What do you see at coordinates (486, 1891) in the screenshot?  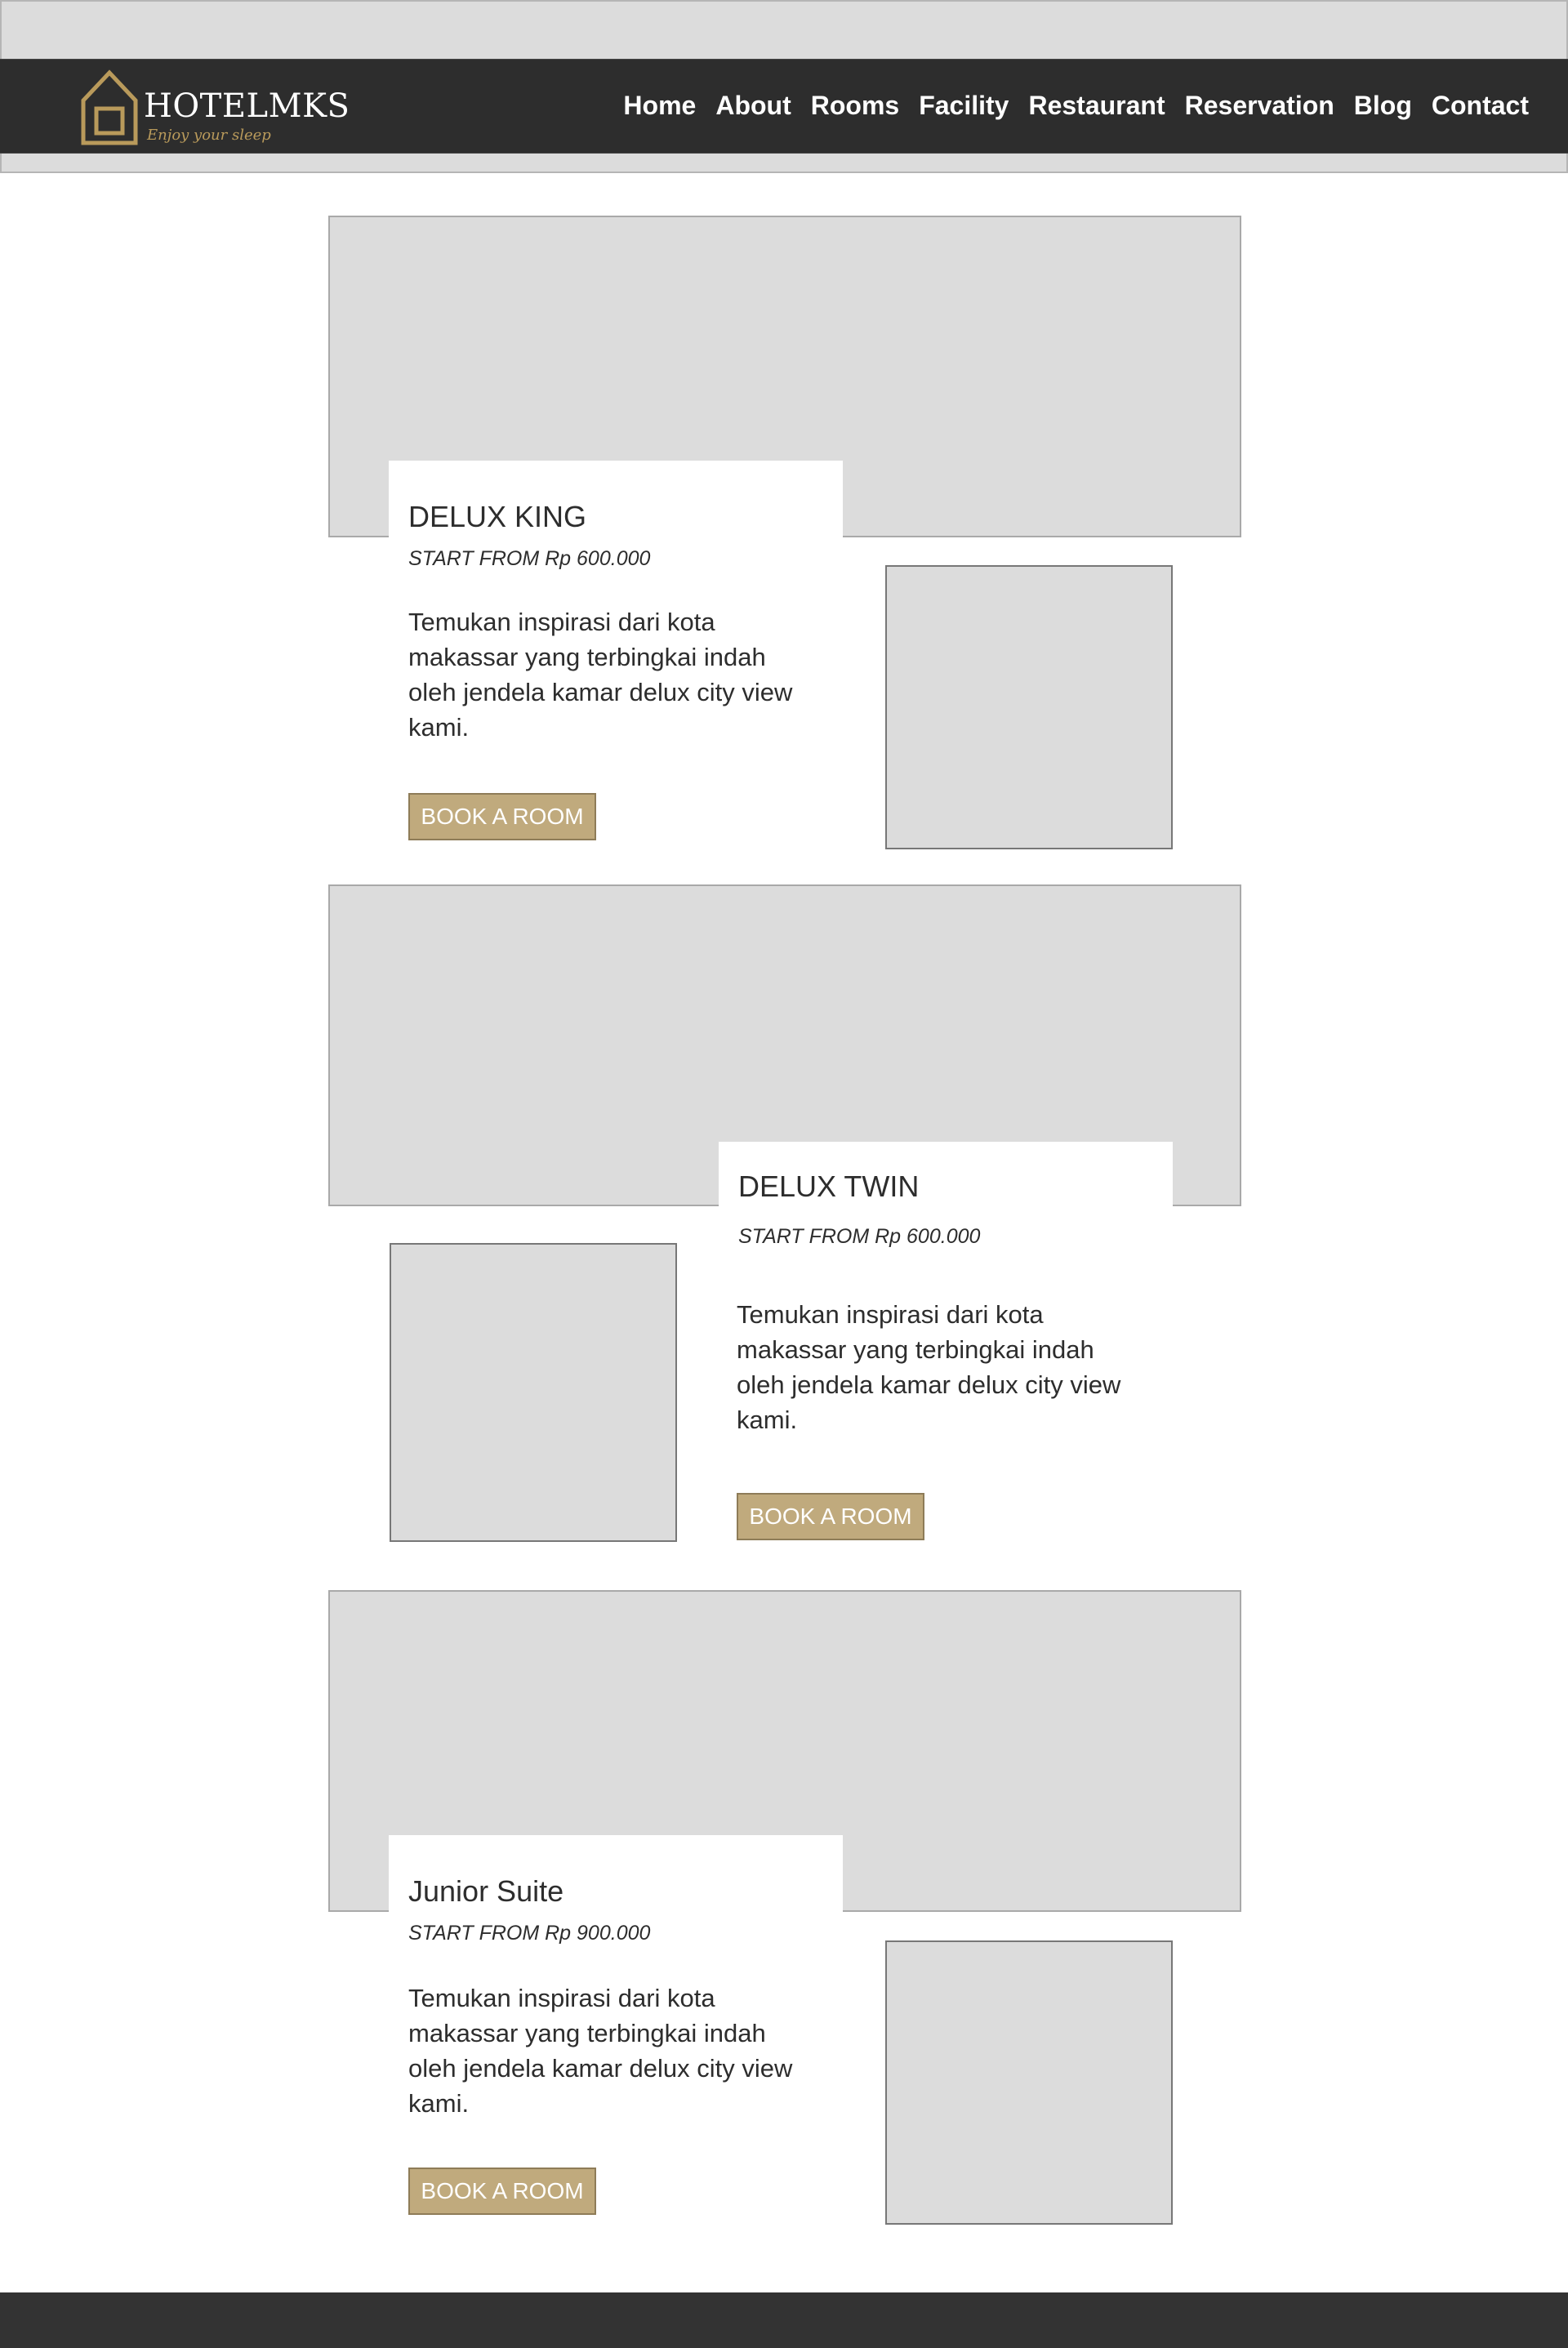 I see `room-name: Junior Suite` at bounding box center [486, 1891].